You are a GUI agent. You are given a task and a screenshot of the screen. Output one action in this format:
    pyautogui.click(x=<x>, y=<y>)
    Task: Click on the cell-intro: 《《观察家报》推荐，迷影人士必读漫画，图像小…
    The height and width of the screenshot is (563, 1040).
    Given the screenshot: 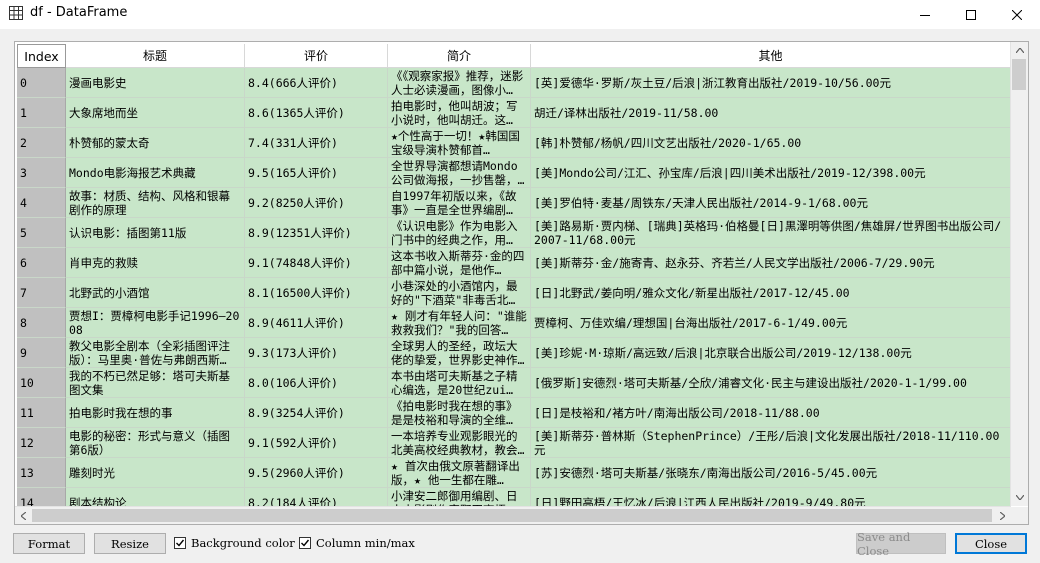 What is the action you would take?
    pyautogui.click(x=459, y=83)
    